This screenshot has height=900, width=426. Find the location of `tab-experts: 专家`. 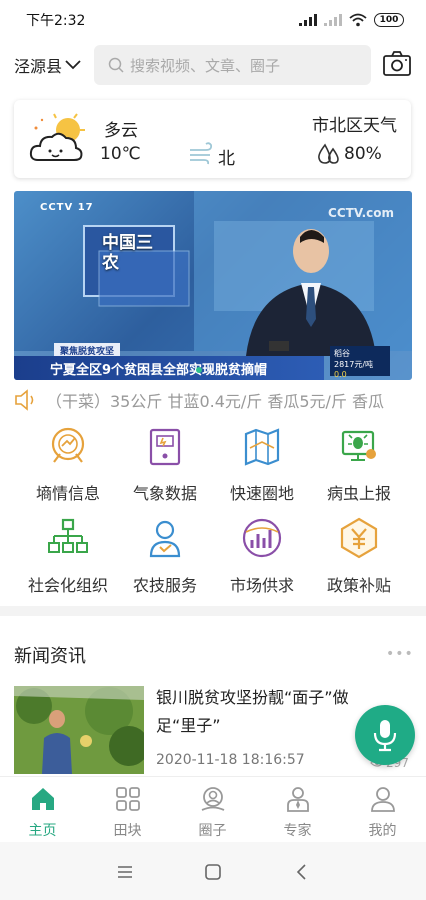

tab-experts: 专家 is located at coordinates (297, 810).